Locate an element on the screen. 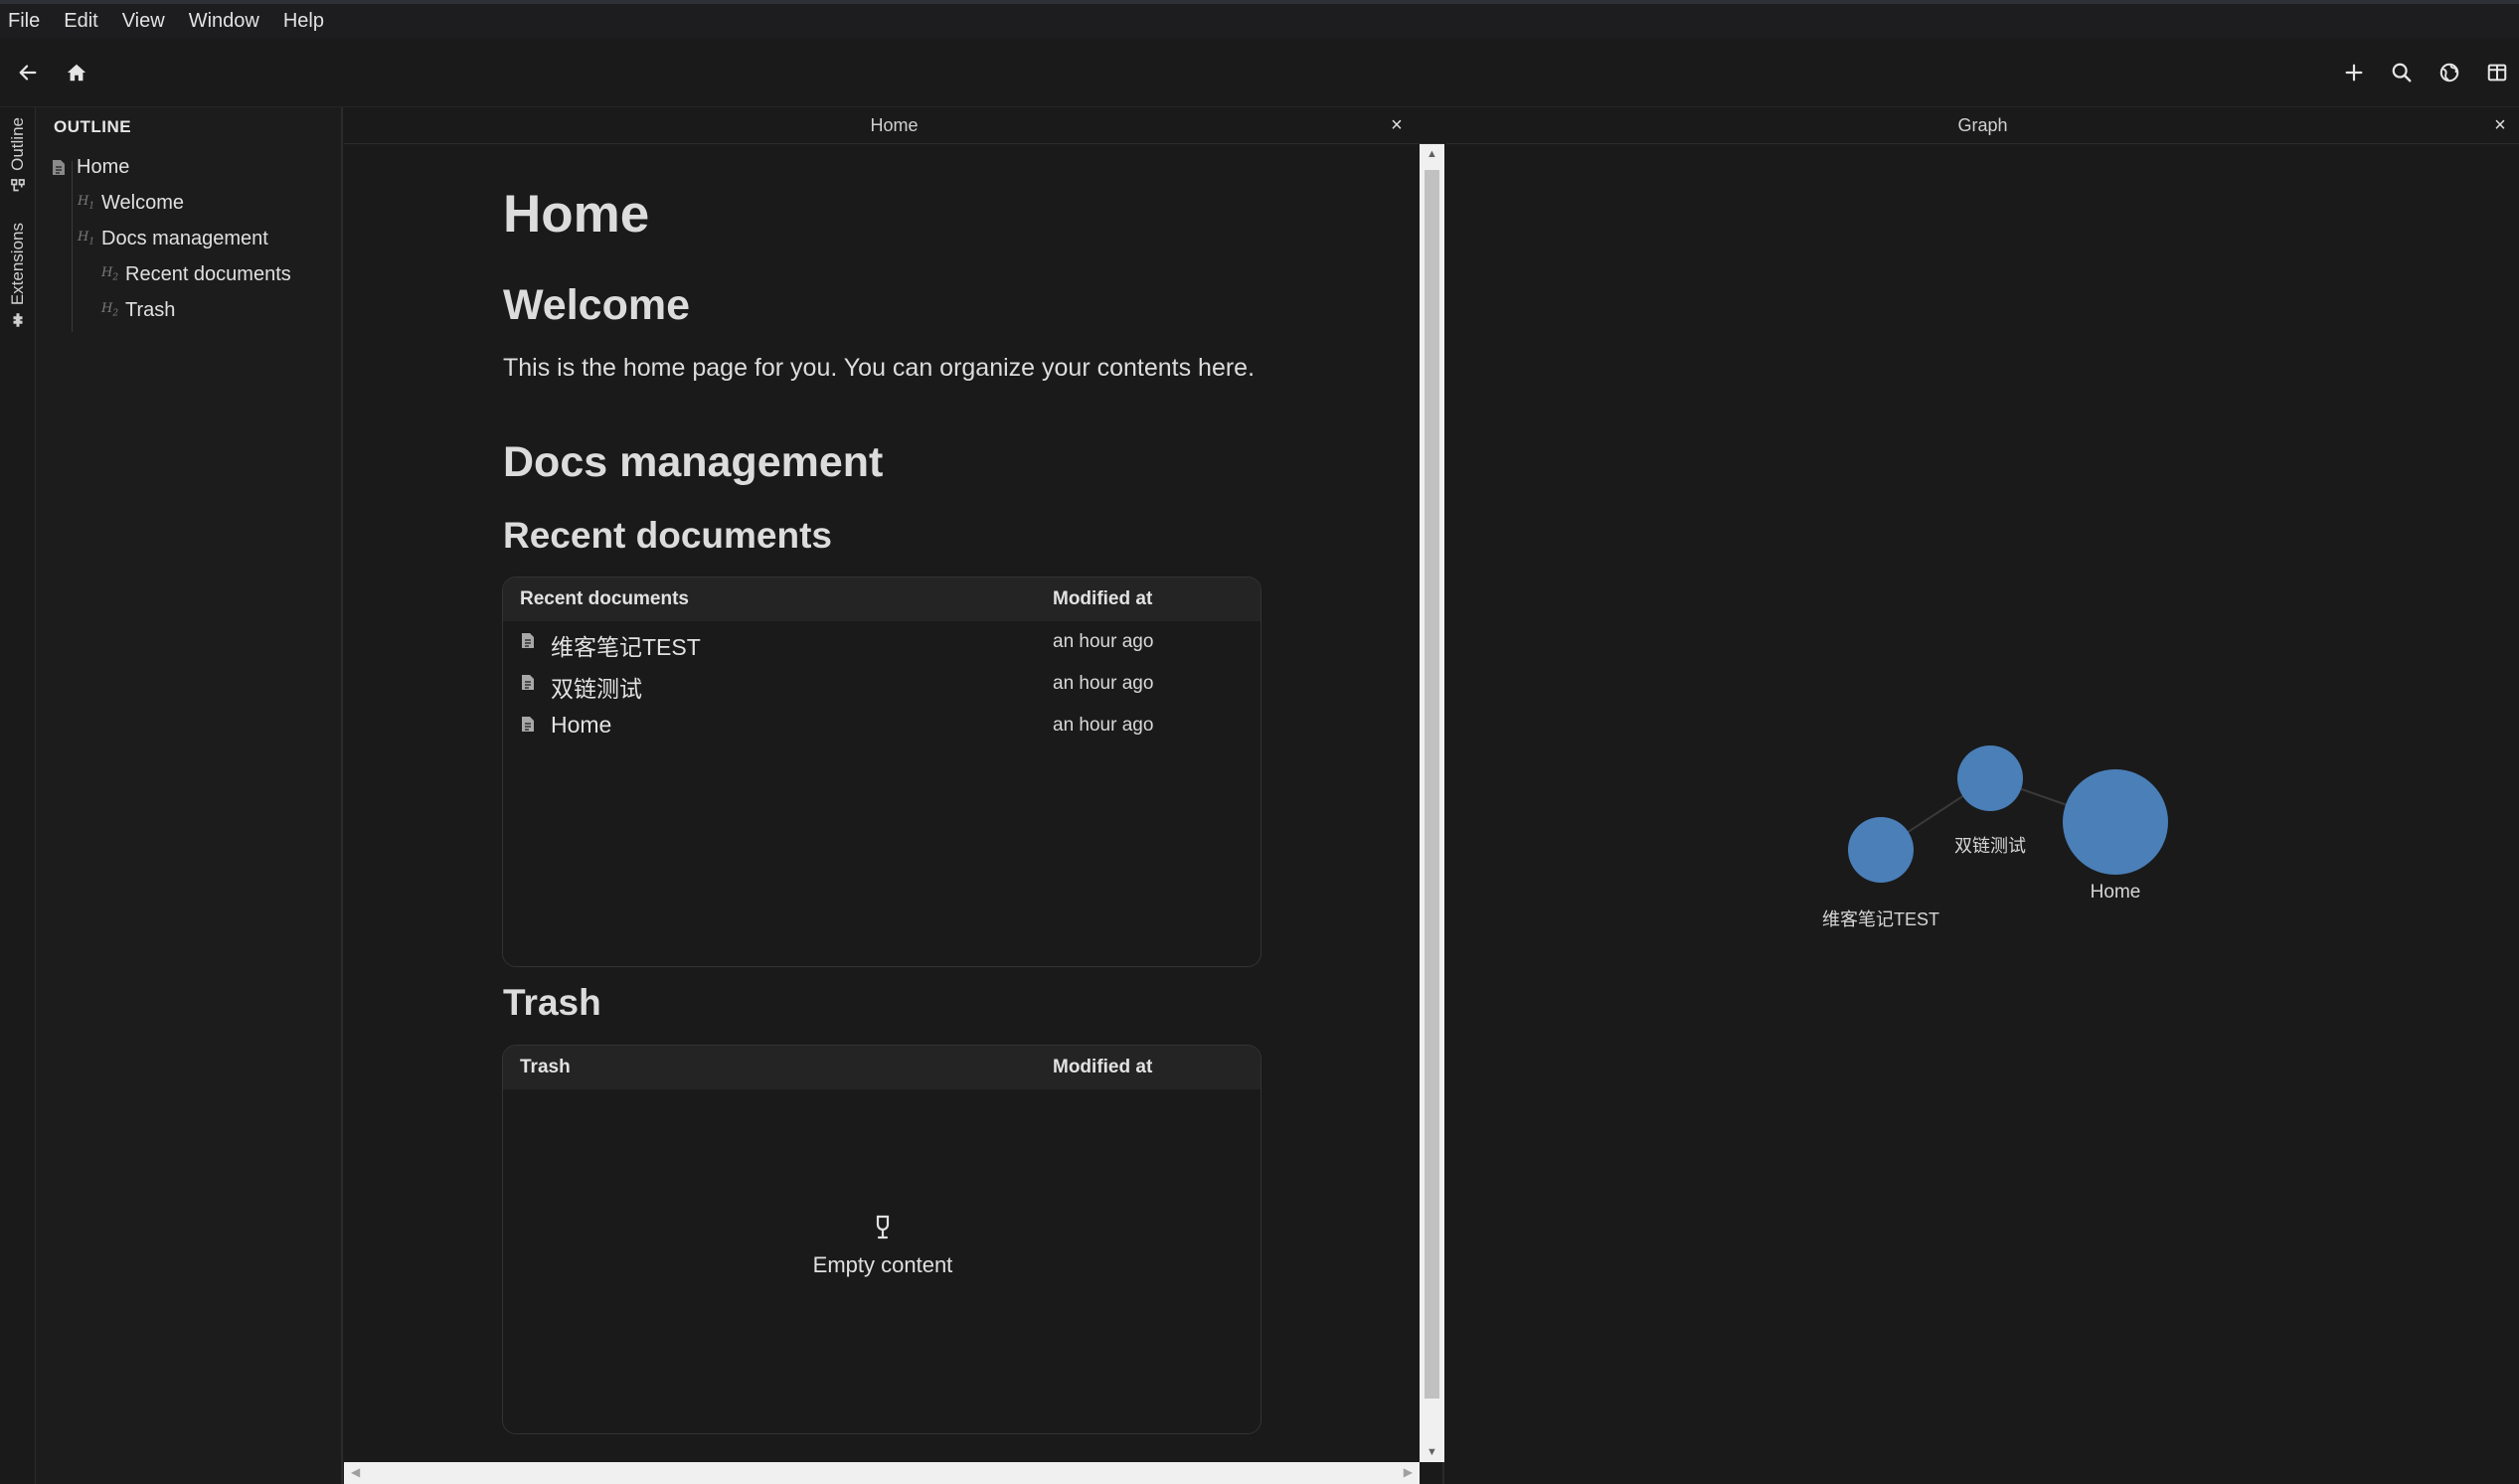 The image size is (2519, 1484). home-button is located at coordinates (77, 72).